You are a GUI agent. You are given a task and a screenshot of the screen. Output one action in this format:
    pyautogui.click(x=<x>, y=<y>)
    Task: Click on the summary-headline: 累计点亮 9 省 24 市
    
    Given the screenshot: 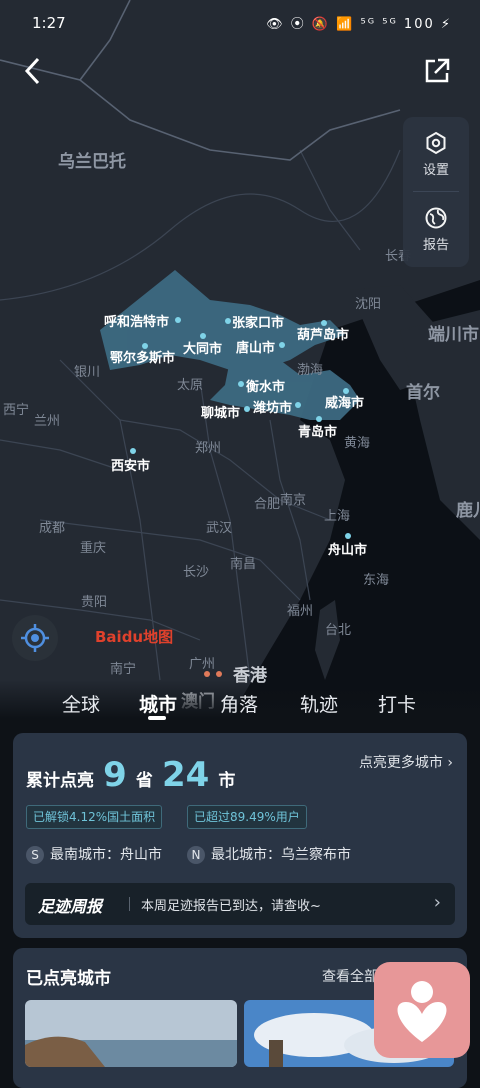 What is the action you would take?
    pyautogui.click(x=130, y=775)
    